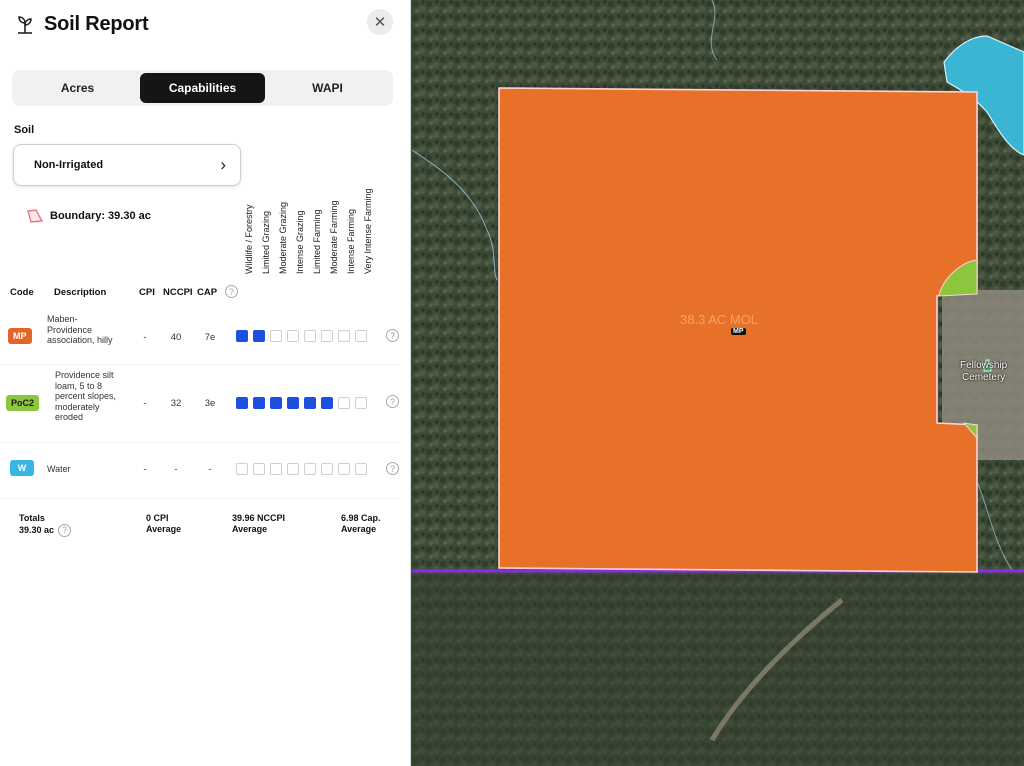 The height and width of the screenshot is (766, 1024). What do you see at coordinates (35, 216) in the screenshot?
I see `polygon-icon` at bounding box center [35, 216].